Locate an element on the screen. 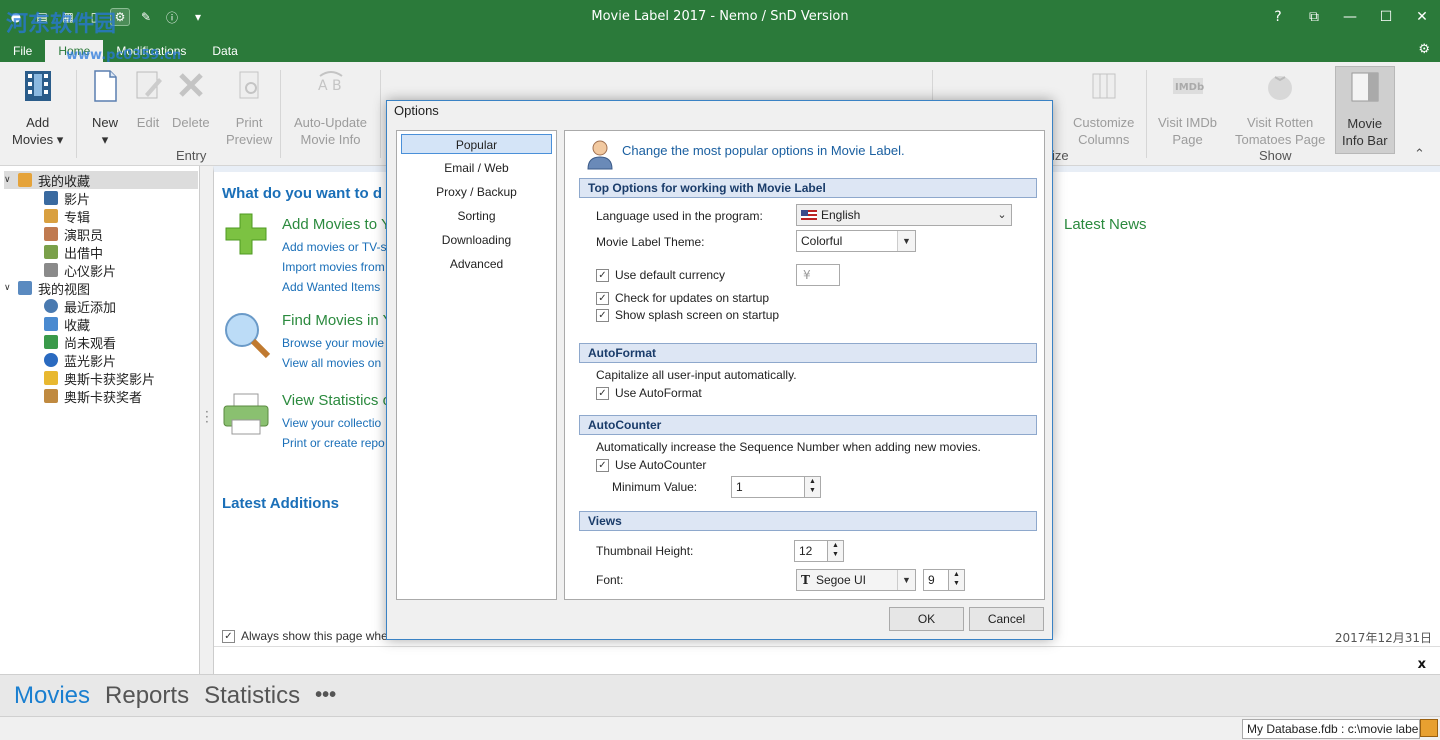  close-panel-button: x is located at coordinates (1422, 664).